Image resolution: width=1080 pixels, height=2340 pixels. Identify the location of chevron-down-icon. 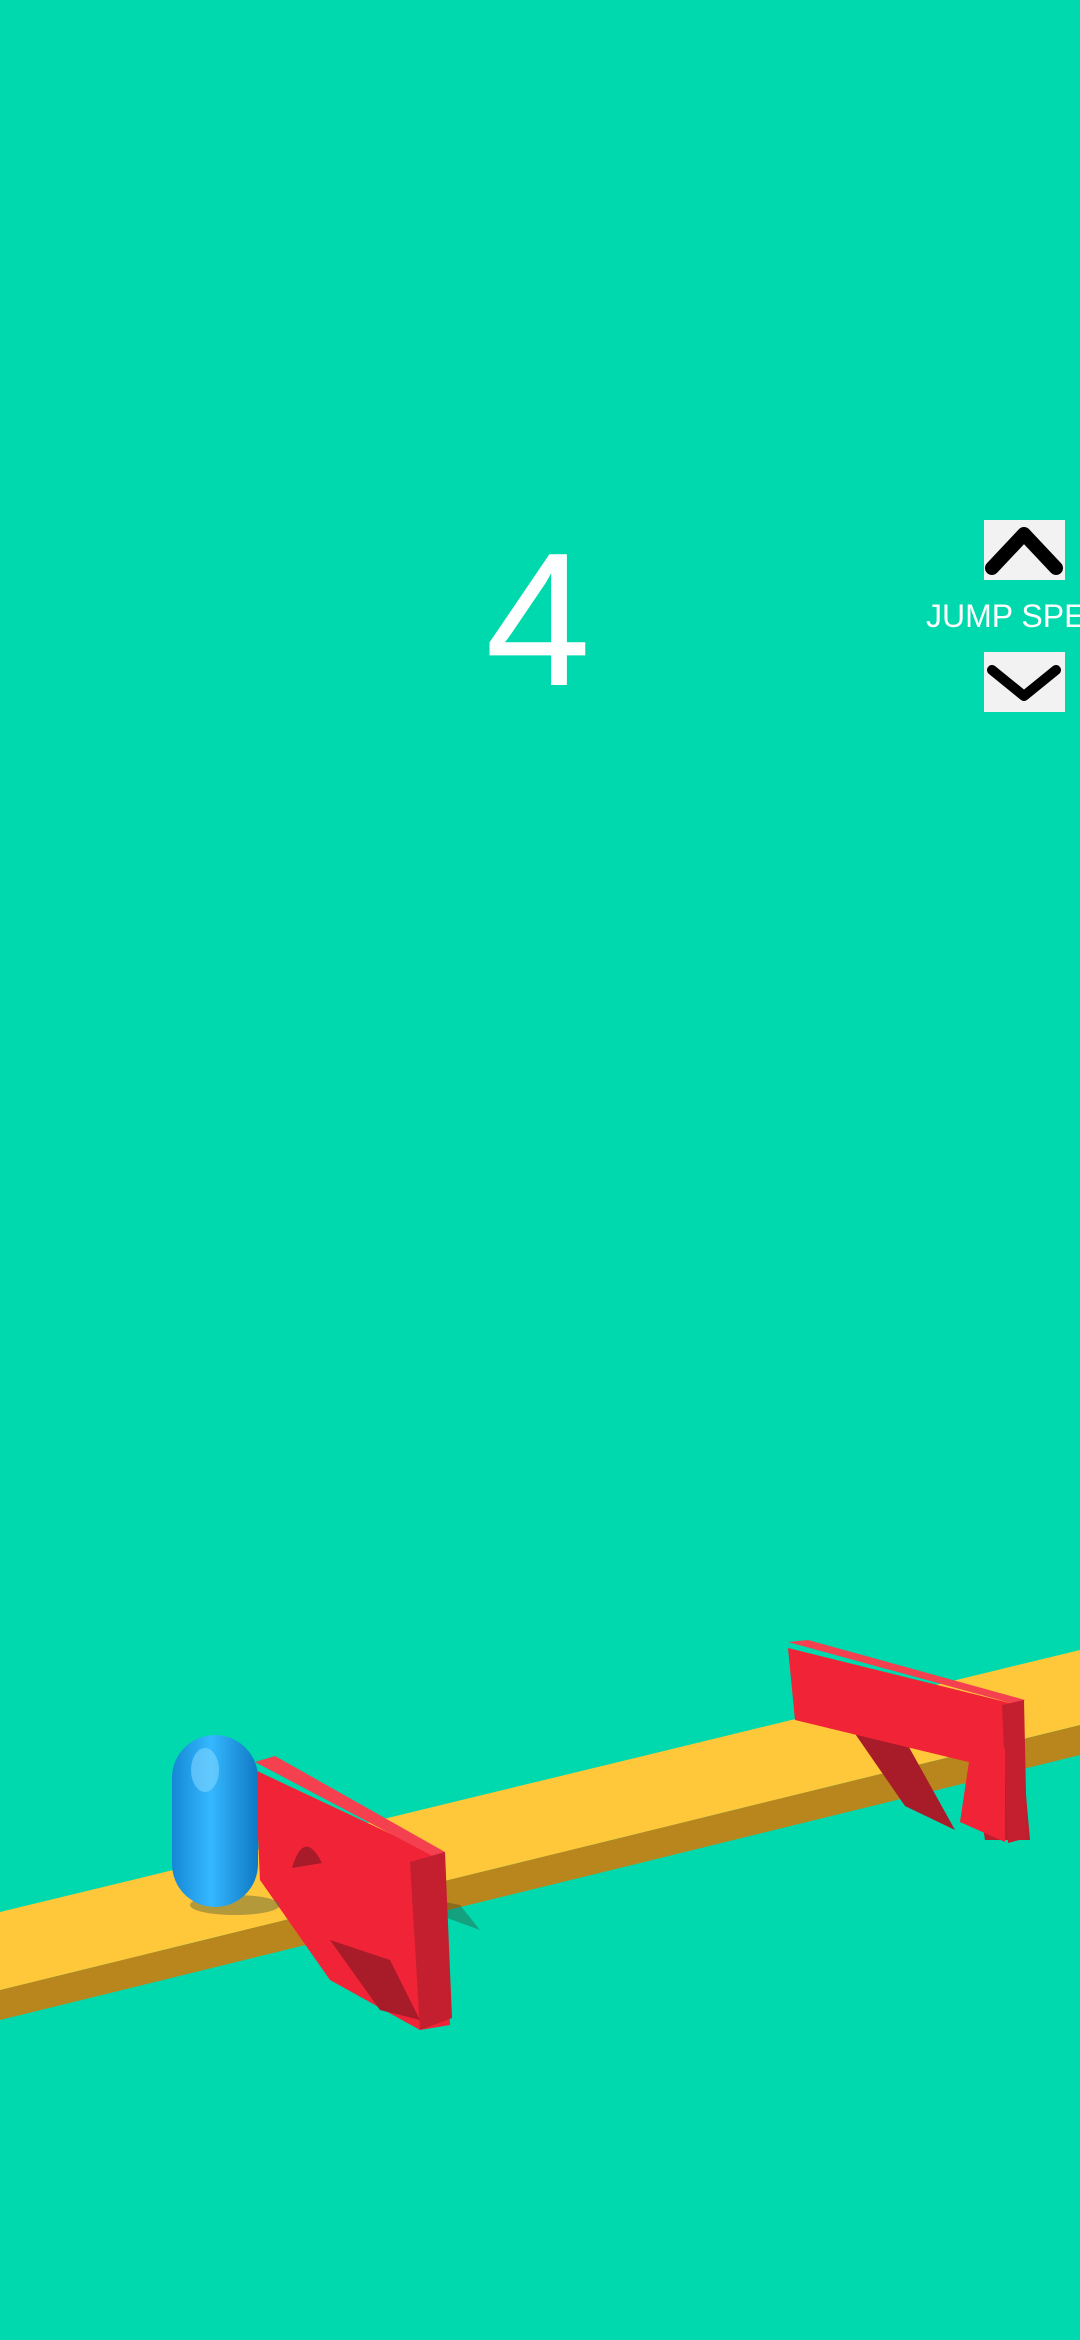
(1024, 683).